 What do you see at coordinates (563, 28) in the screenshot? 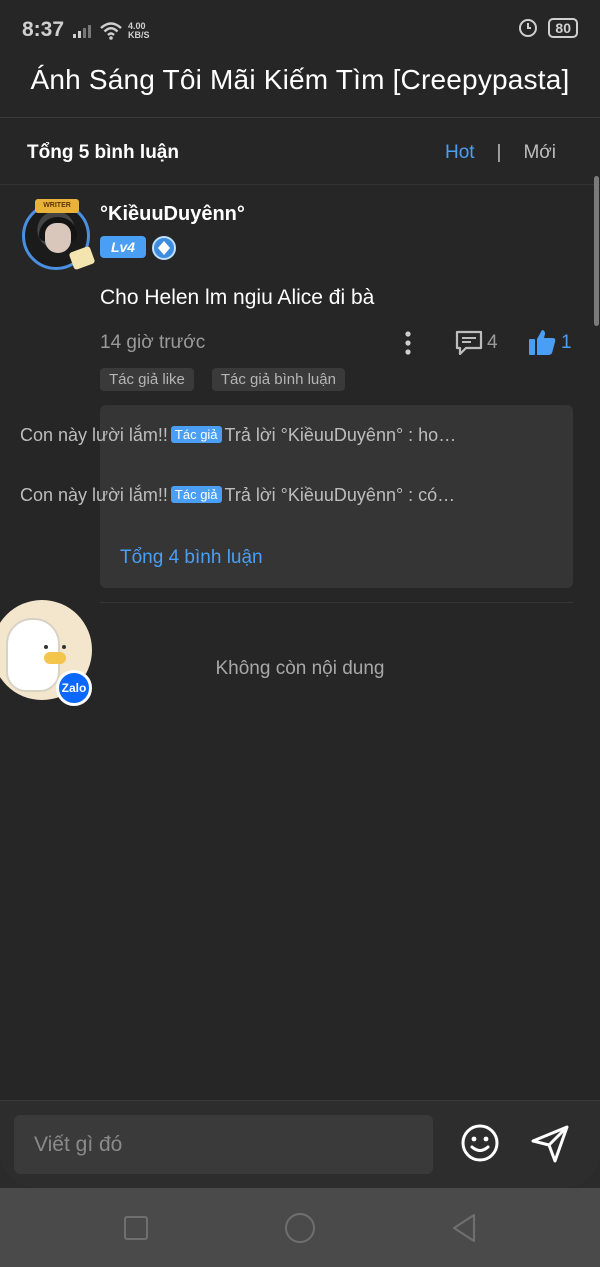
I see `battery-icon: 80` at bounding box center [563, 28].